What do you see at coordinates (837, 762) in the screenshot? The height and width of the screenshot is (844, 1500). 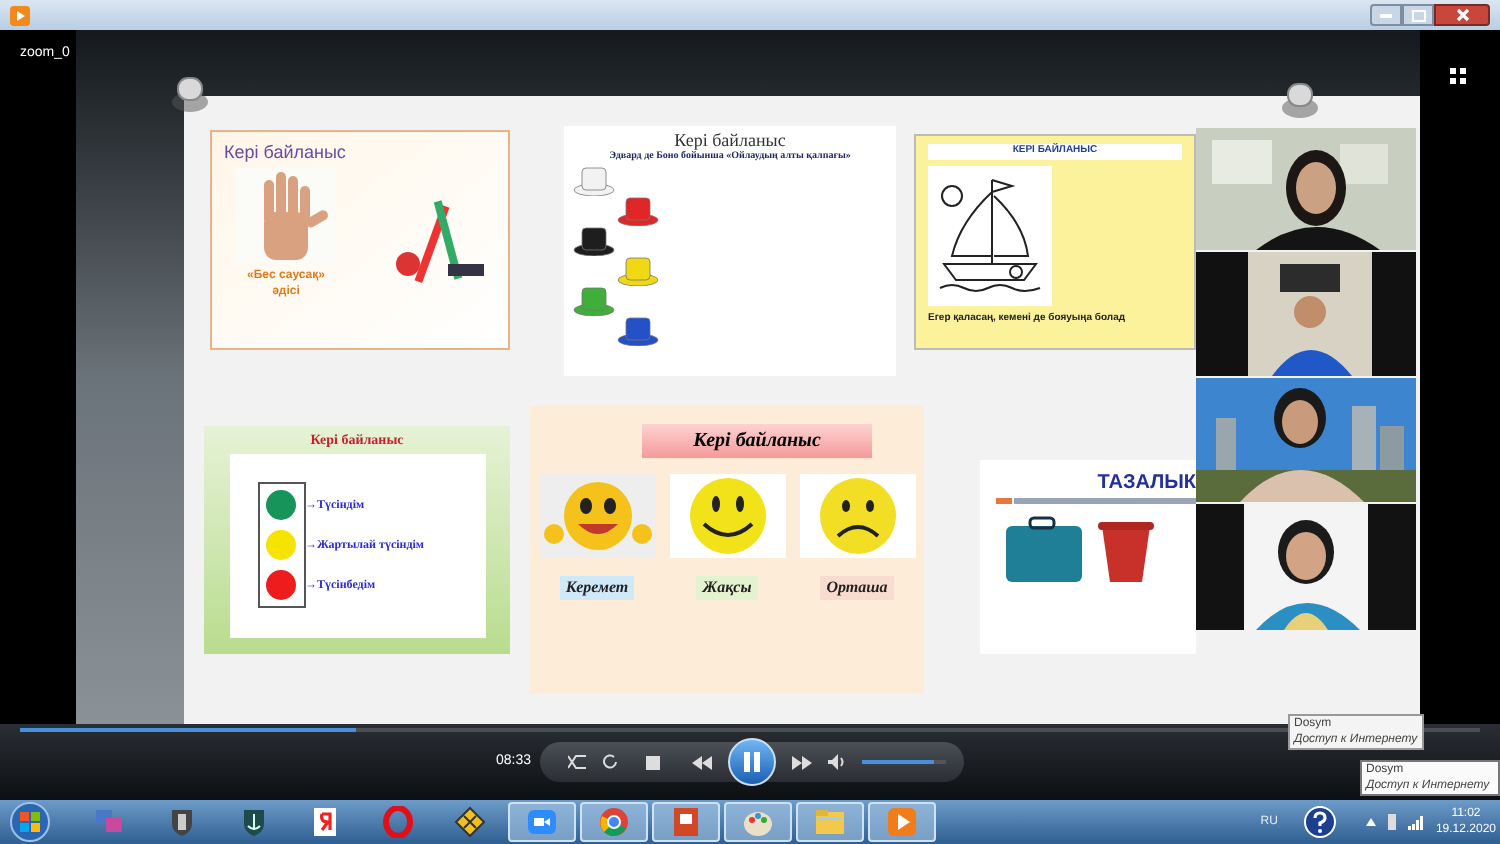 I see `volume-icon` at bounding box center [837, 762].